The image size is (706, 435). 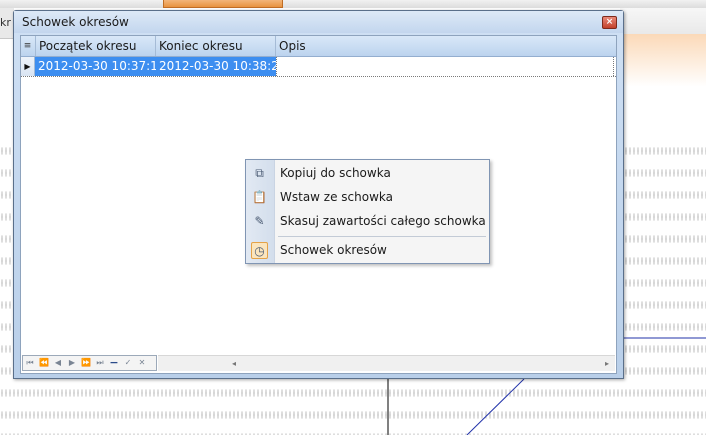 What do you see at coordinates (382, 236) in the screenshot?
I see `menu-separator` at bounding box center [382, 236].